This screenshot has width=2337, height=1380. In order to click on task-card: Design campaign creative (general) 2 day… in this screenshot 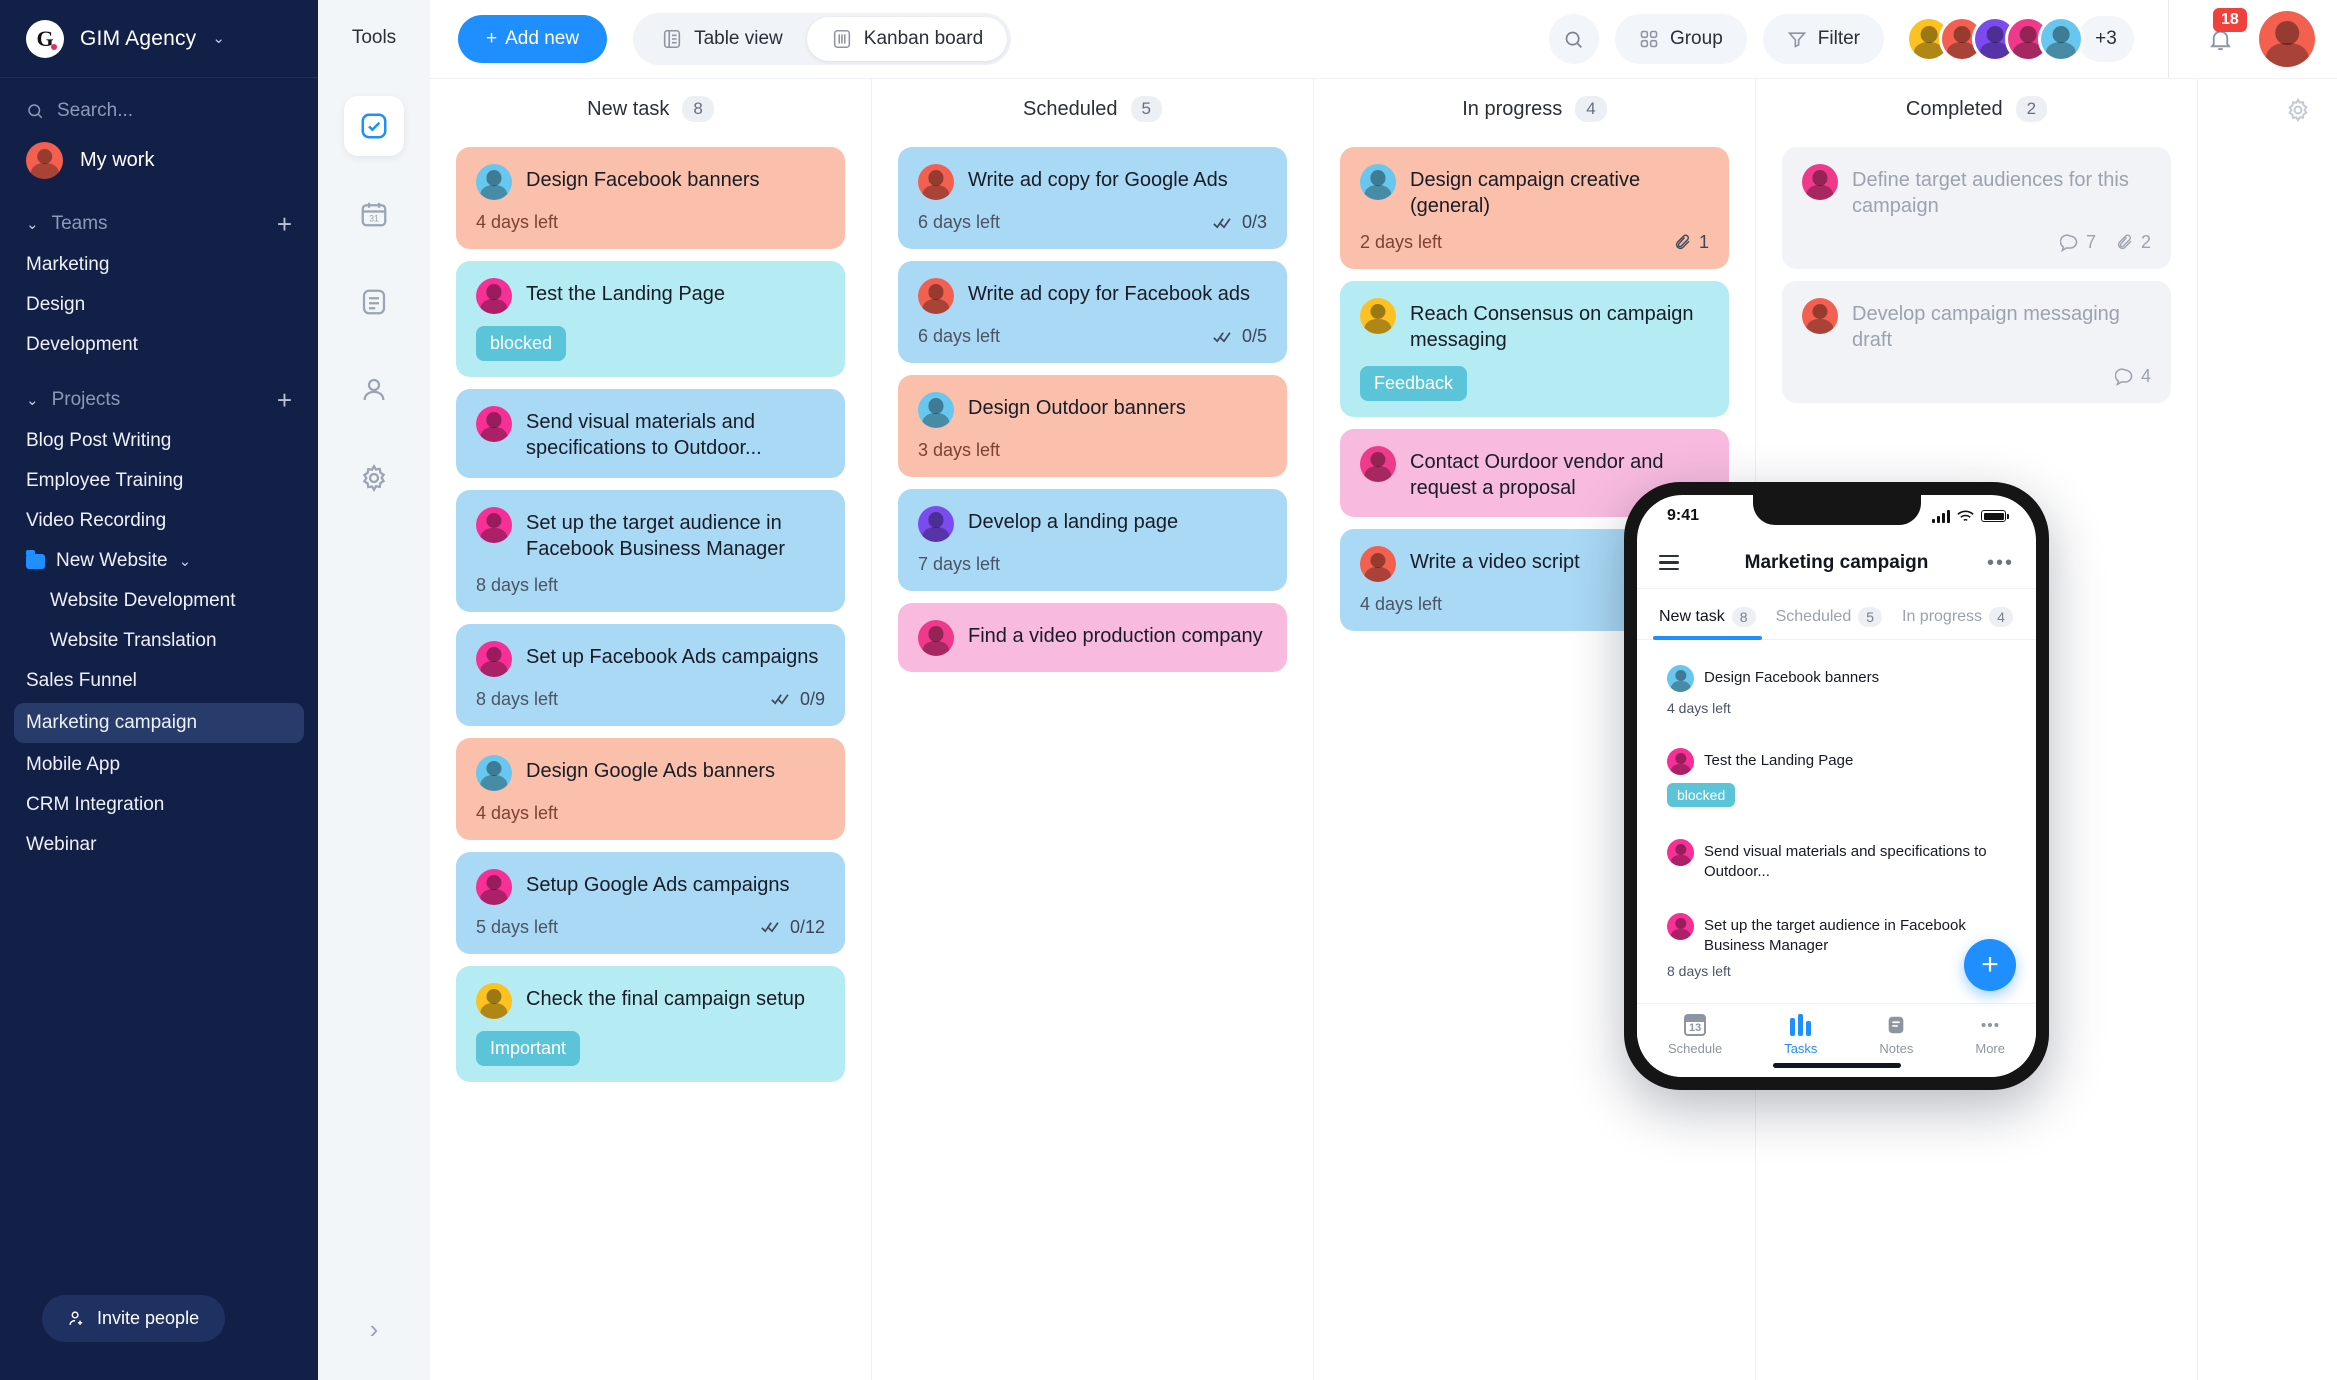, I will do `click(1534, 208)`.